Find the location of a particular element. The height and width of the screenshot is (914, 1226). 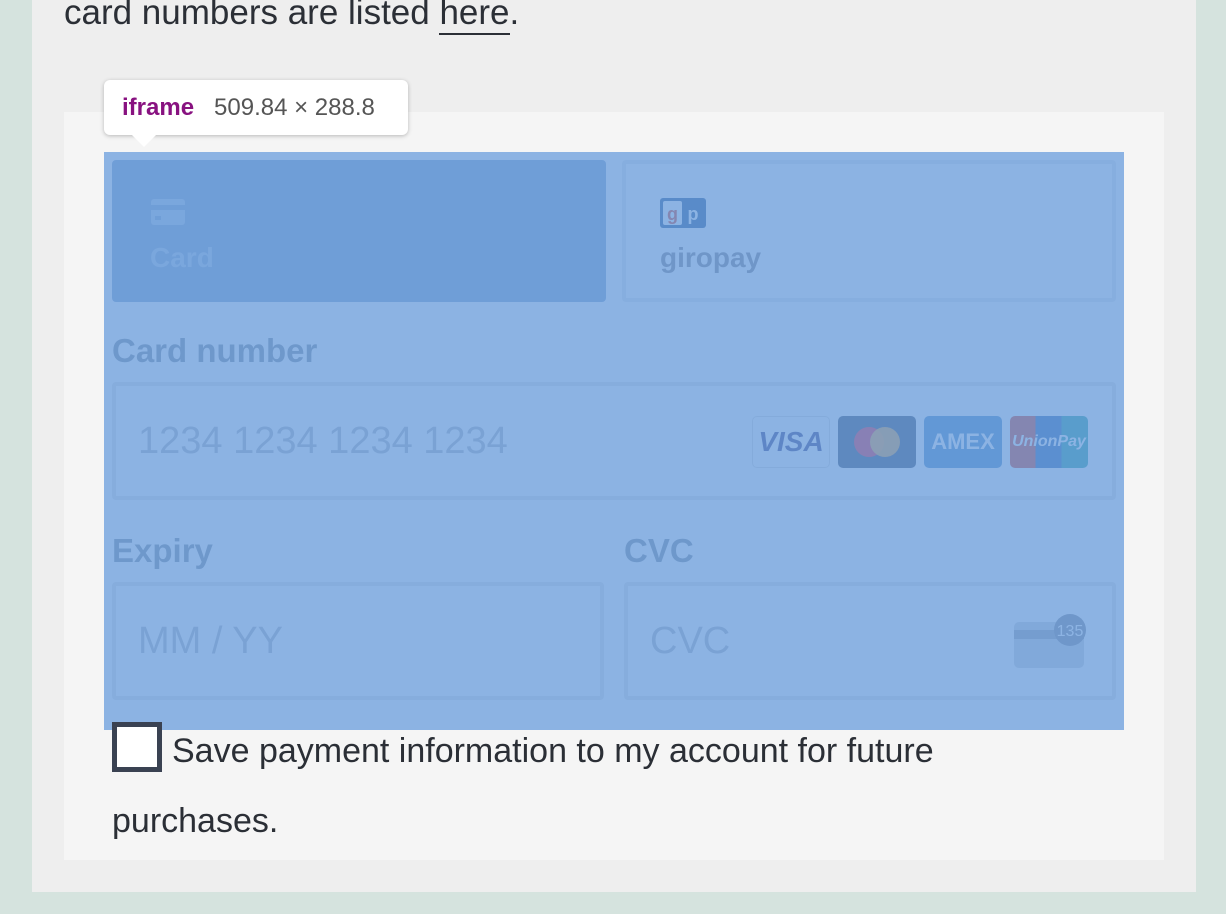

mastercard-icon is located at coordinates (877, 442).